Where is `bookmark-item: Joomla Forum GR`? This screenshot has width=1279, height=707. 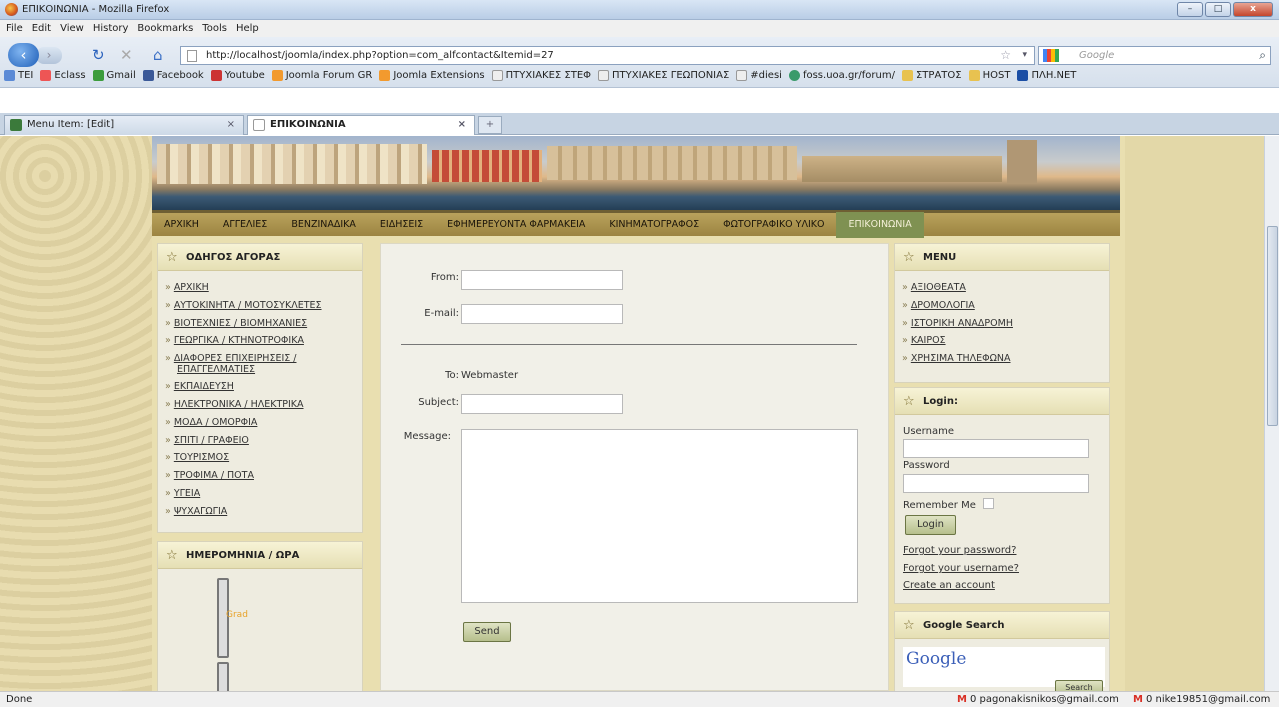 bookmark-item: Joomla Forum GR is located at coordinates (321, 75).